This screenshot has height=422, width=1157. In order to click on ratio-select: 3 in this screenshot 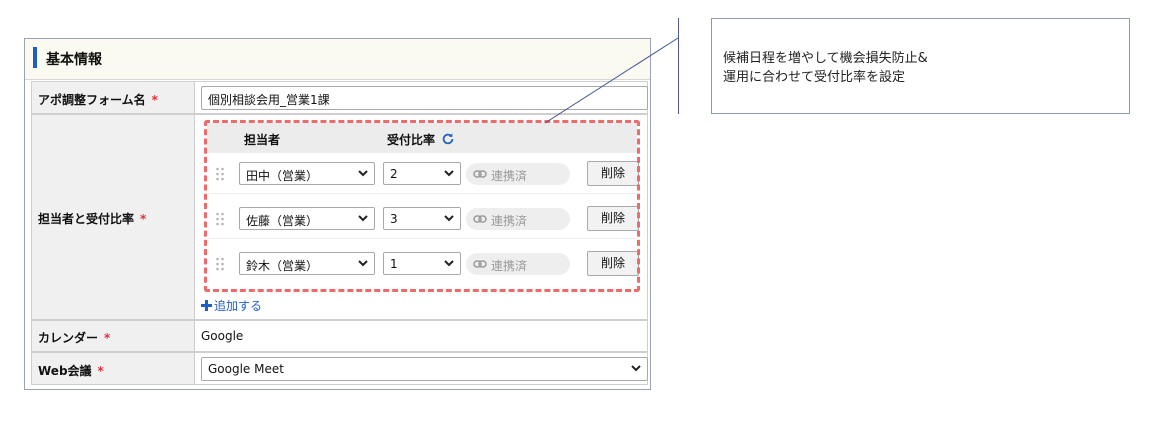, I will do `click(422, 218)`.